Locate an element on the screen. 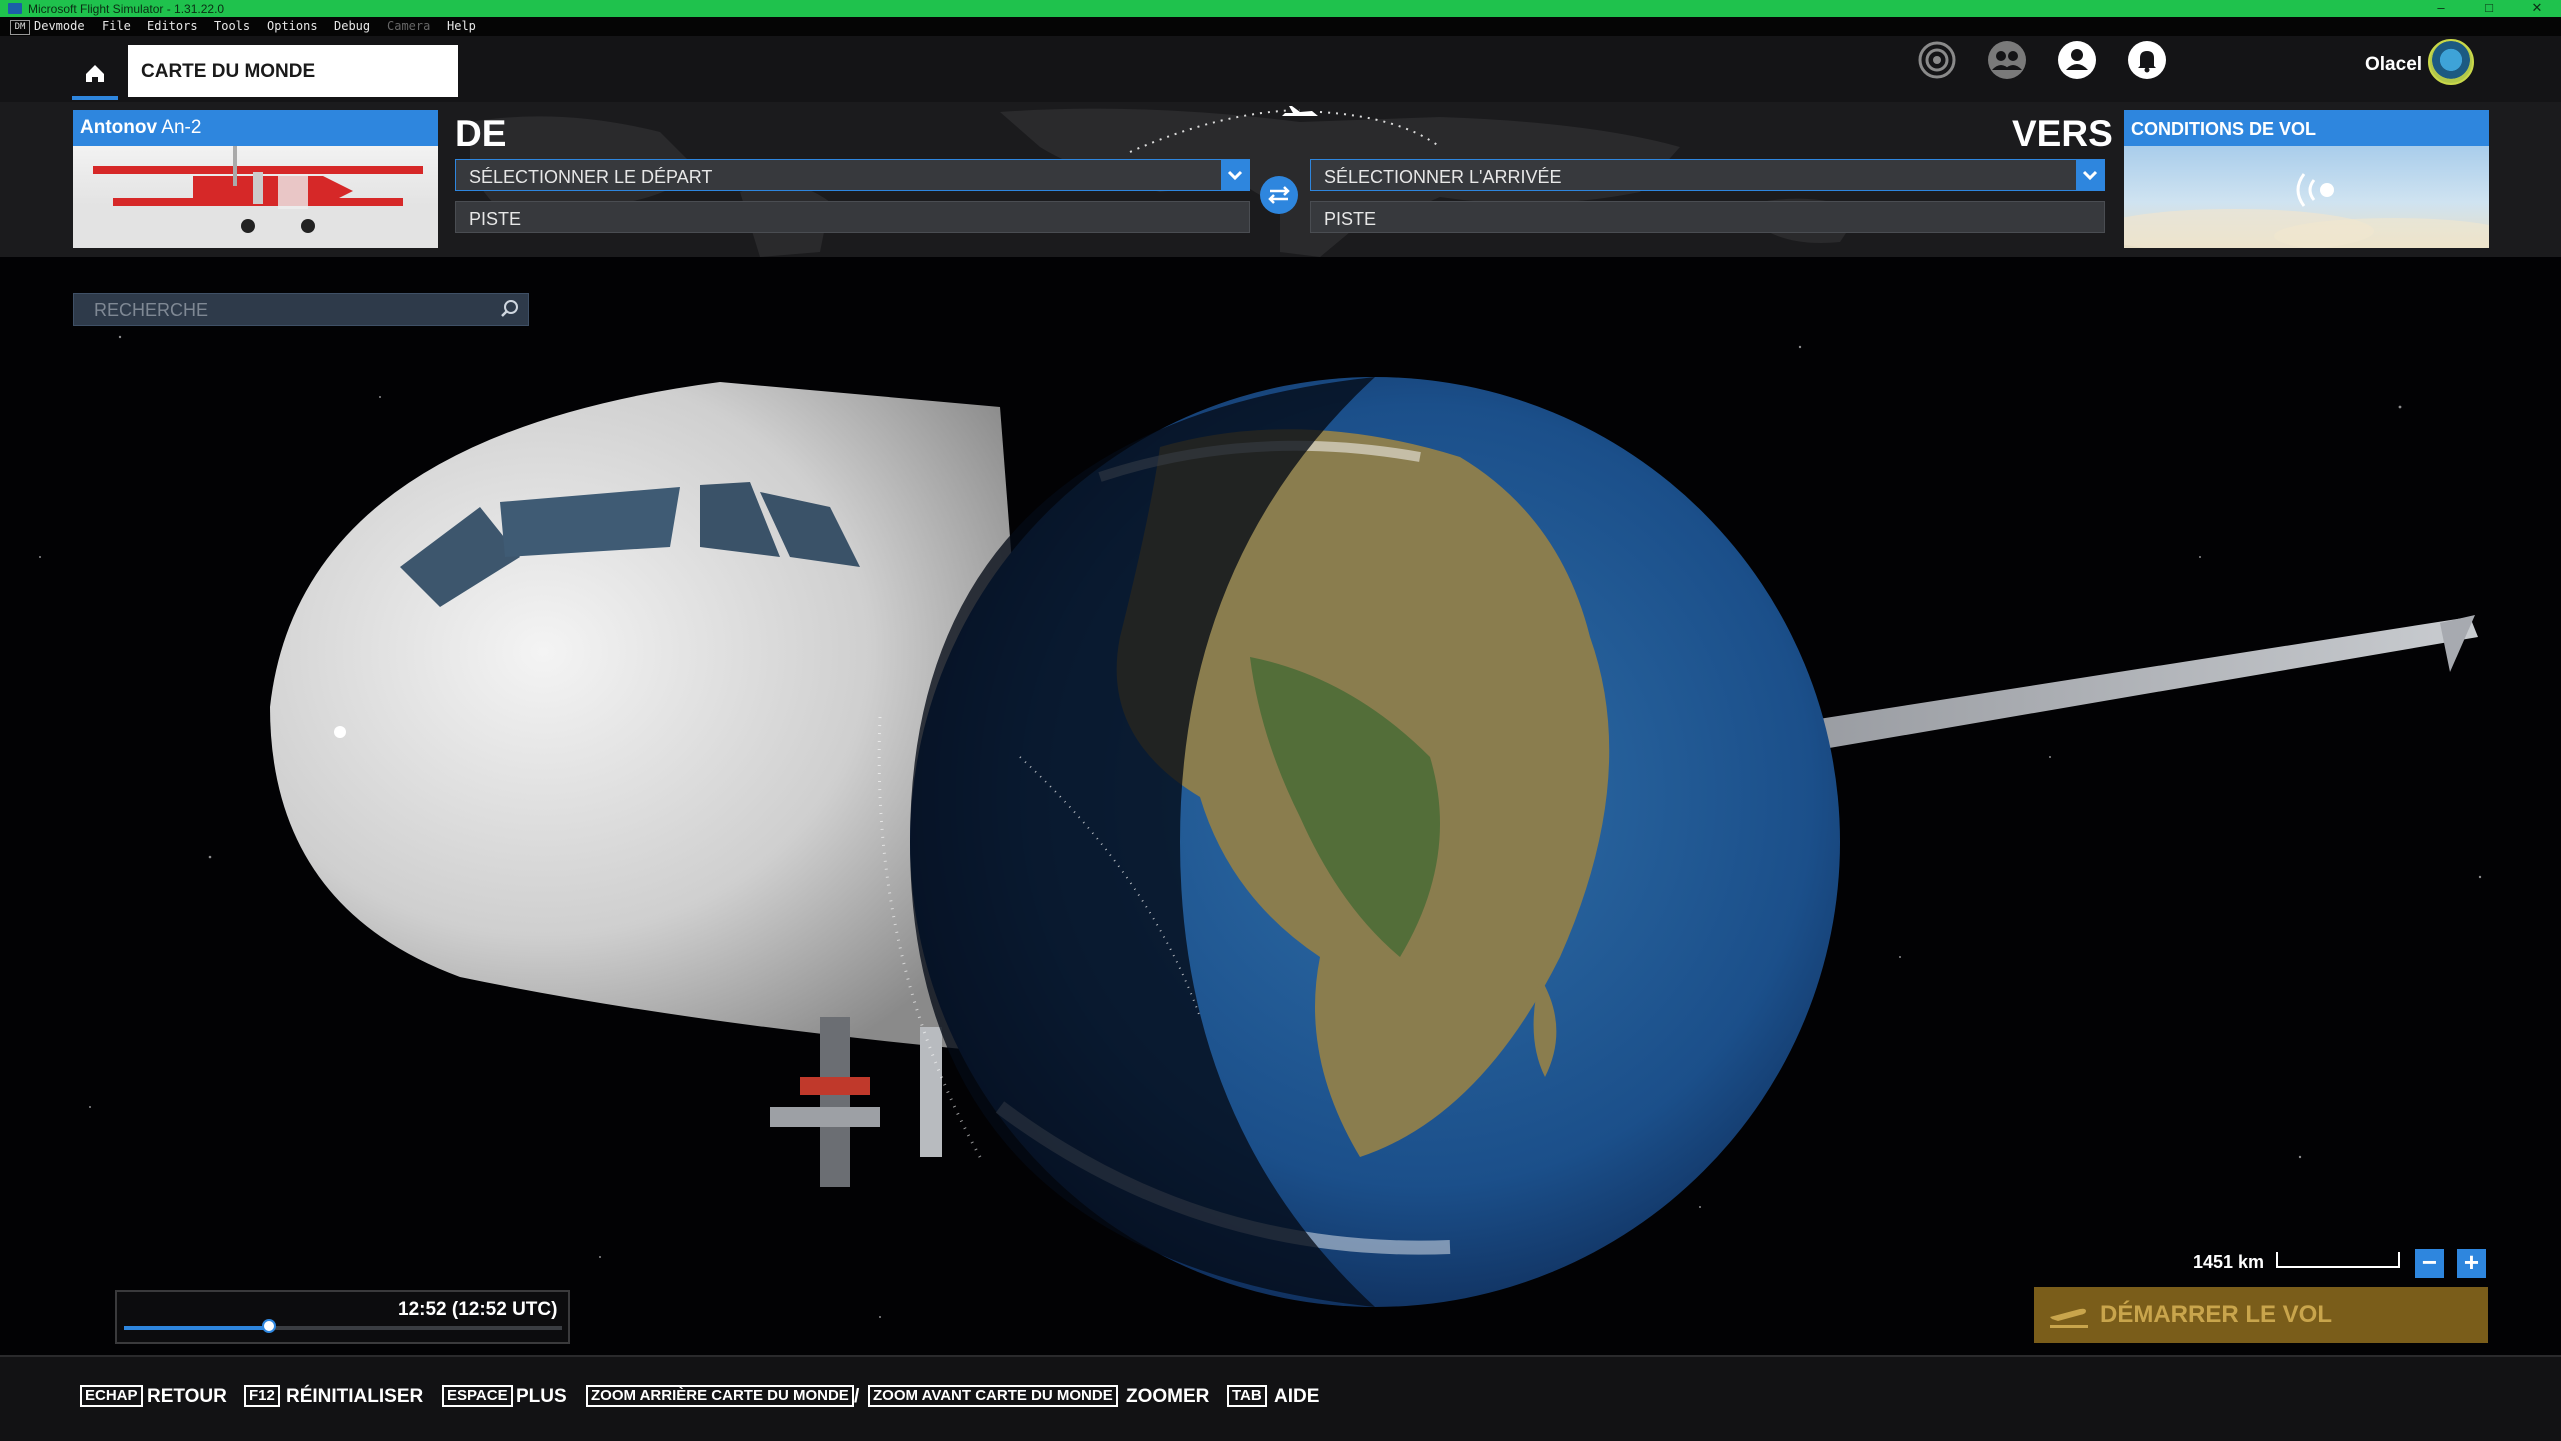  time-slider-handle is located at coordinates (268, 1326).